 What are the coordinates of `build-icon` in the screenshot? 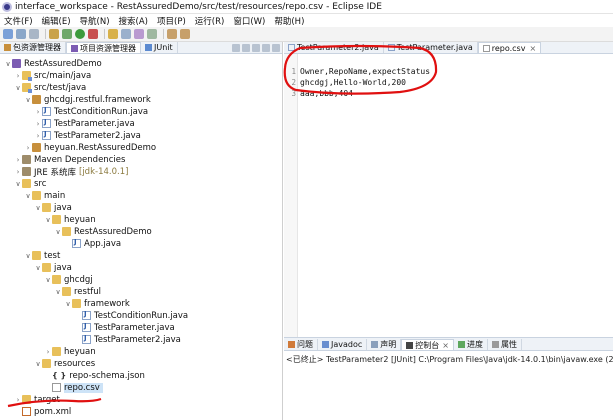 It's located at (54, 34).